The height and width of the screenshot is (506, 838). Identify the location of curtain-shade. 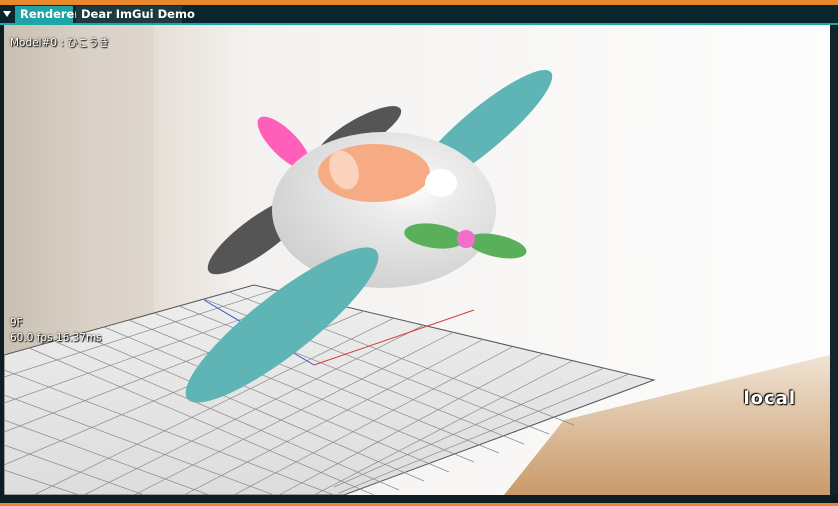
(124, 175).